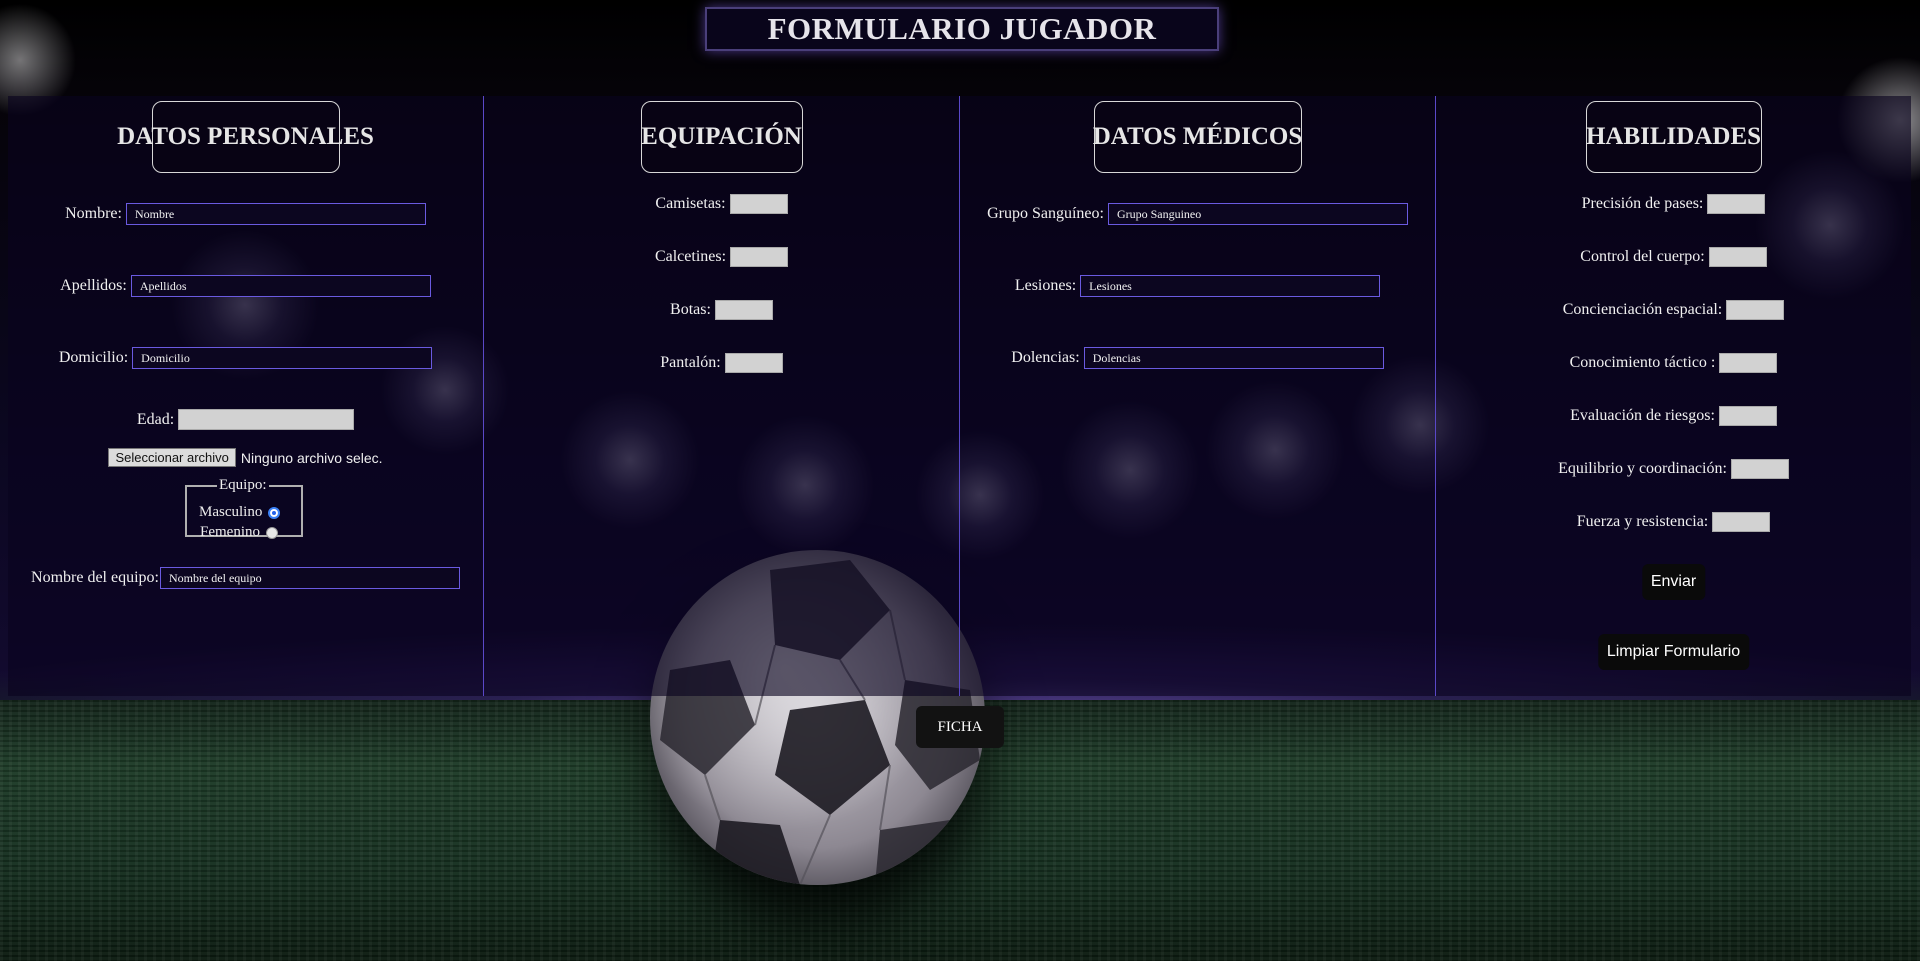 The height and width of the screenshot is (961, 1920). What do you see at coordinates (1673, 137) in the screenshot?
I see `section-heading: HABILIDADES` at bounding box center [1673, 137].